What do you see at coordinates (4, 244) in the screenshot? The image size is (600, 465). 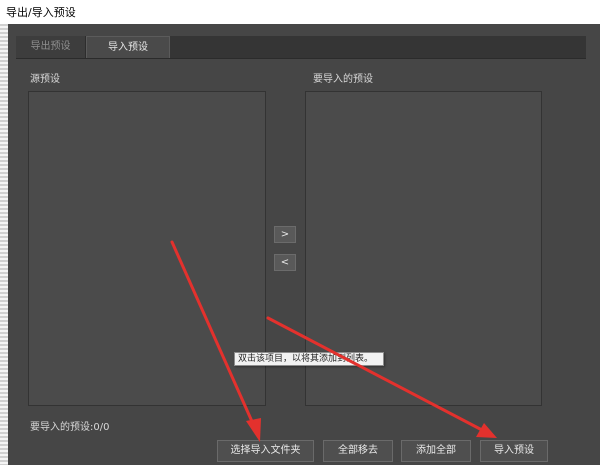 I see `background-window-edge` at bounding box center [4, 244].